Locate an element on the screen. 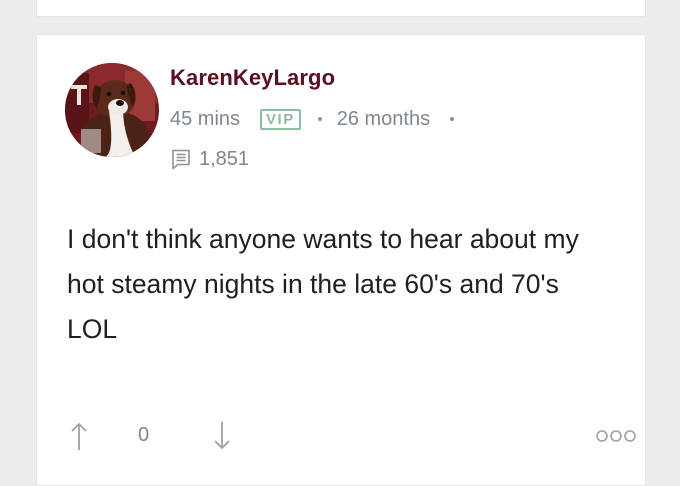  downvote-button is located at coordinates (222, 436).